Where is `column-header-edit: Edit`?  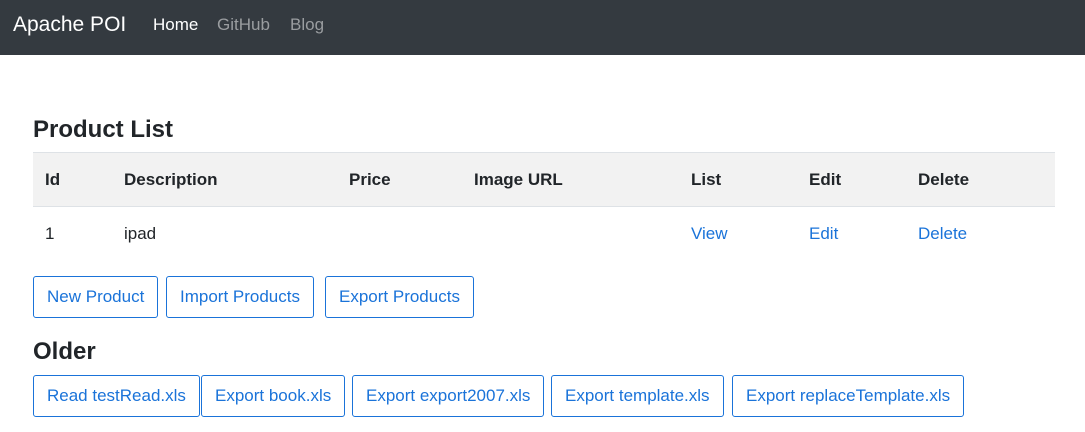
column-header-edit: Edit is located at coordinates (851, 179).